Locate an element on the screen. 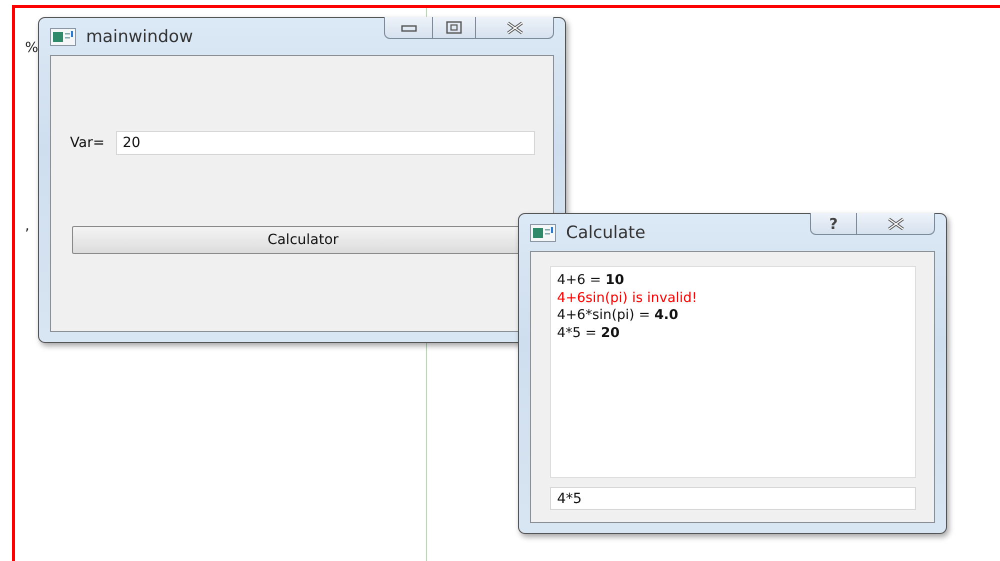  maximize-icon is located at coordinates (454, 27).